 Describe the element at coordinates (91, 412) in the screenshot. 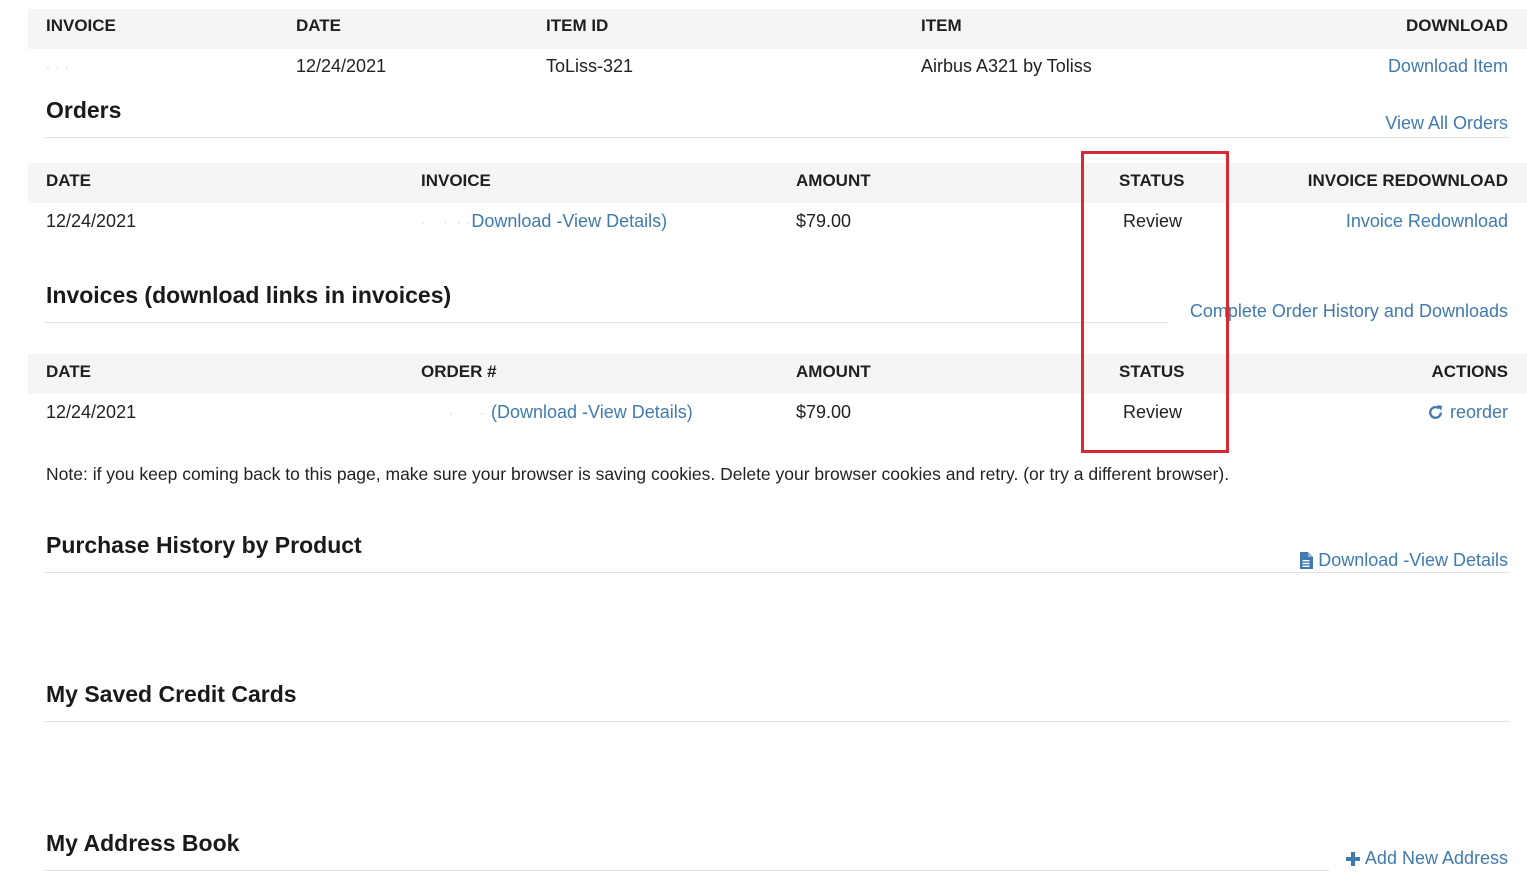

I see `invoices-row-date: 12/24/2021` at that location.